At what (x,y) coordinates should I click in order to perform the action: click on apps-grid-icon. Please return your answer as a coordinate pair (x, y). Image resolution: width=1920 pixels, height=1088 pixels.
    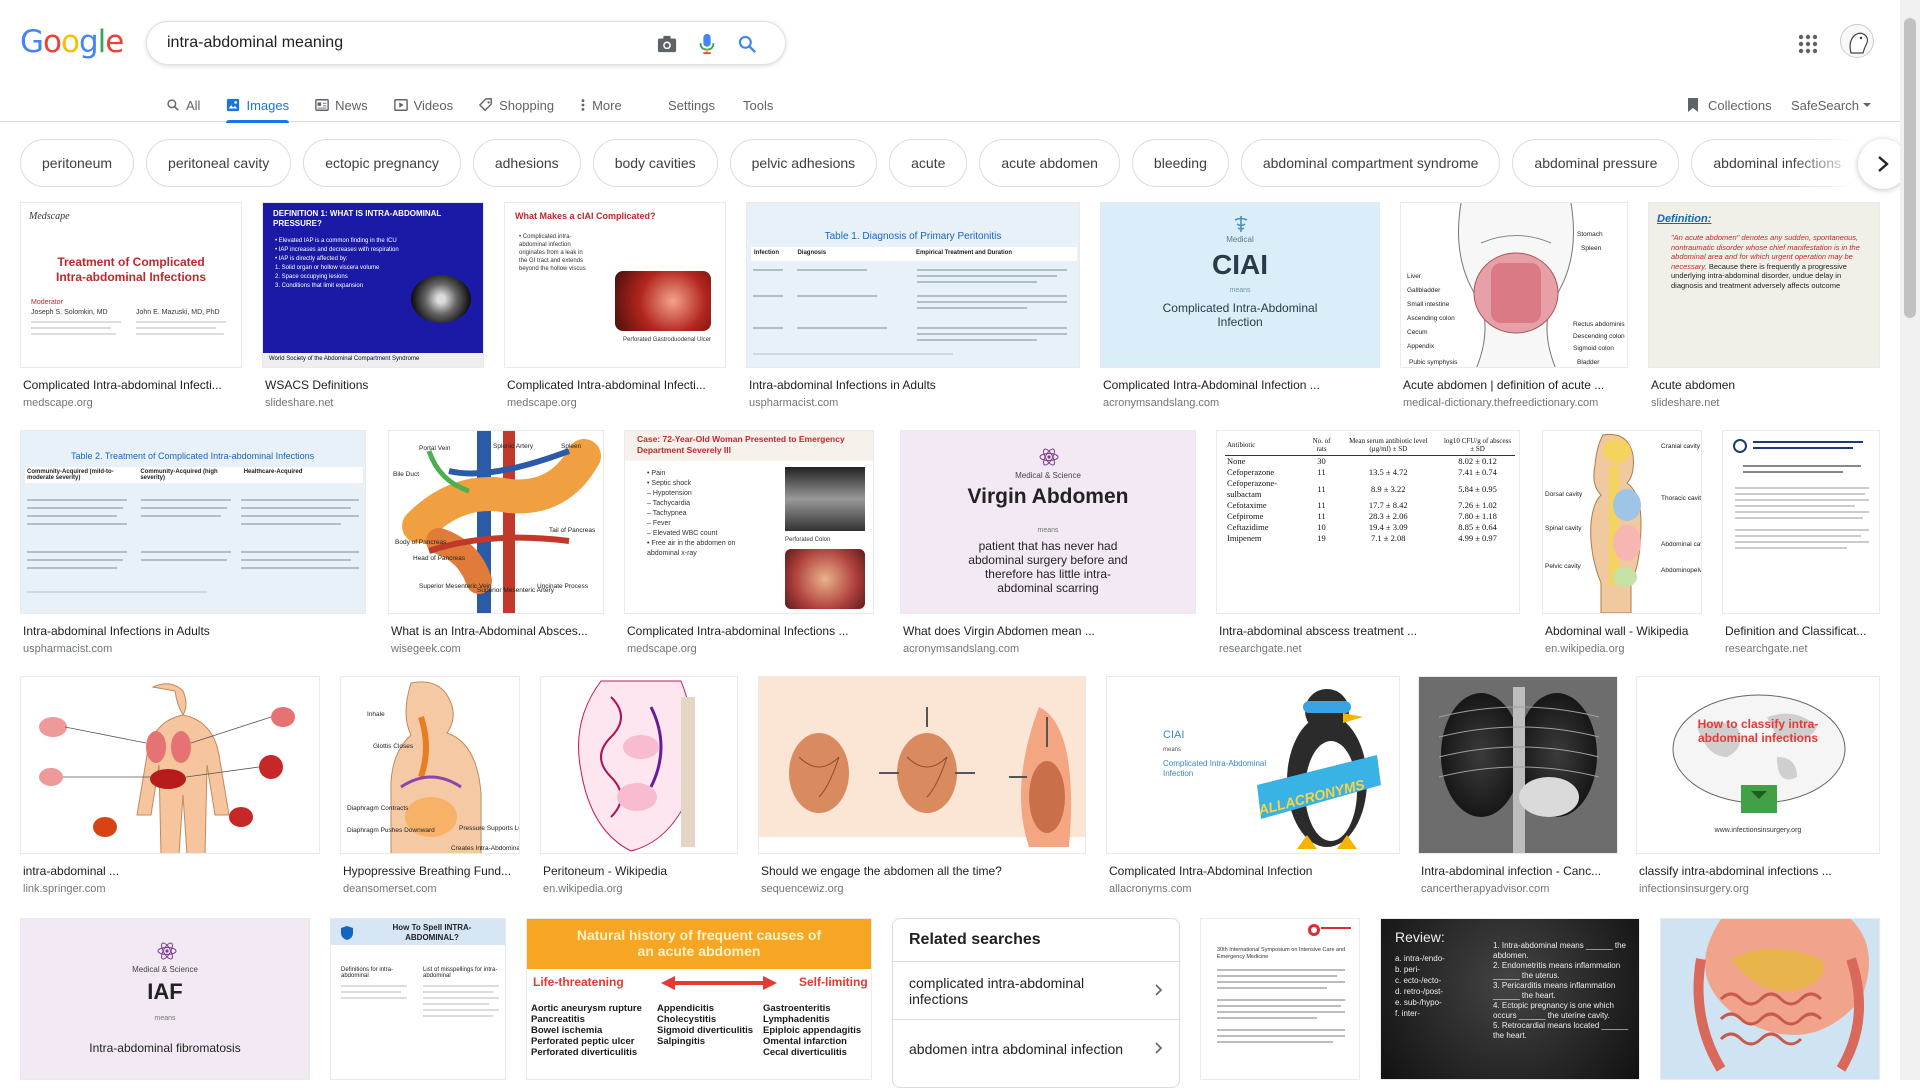
    Looking at the image, I should click on (1808, 44).